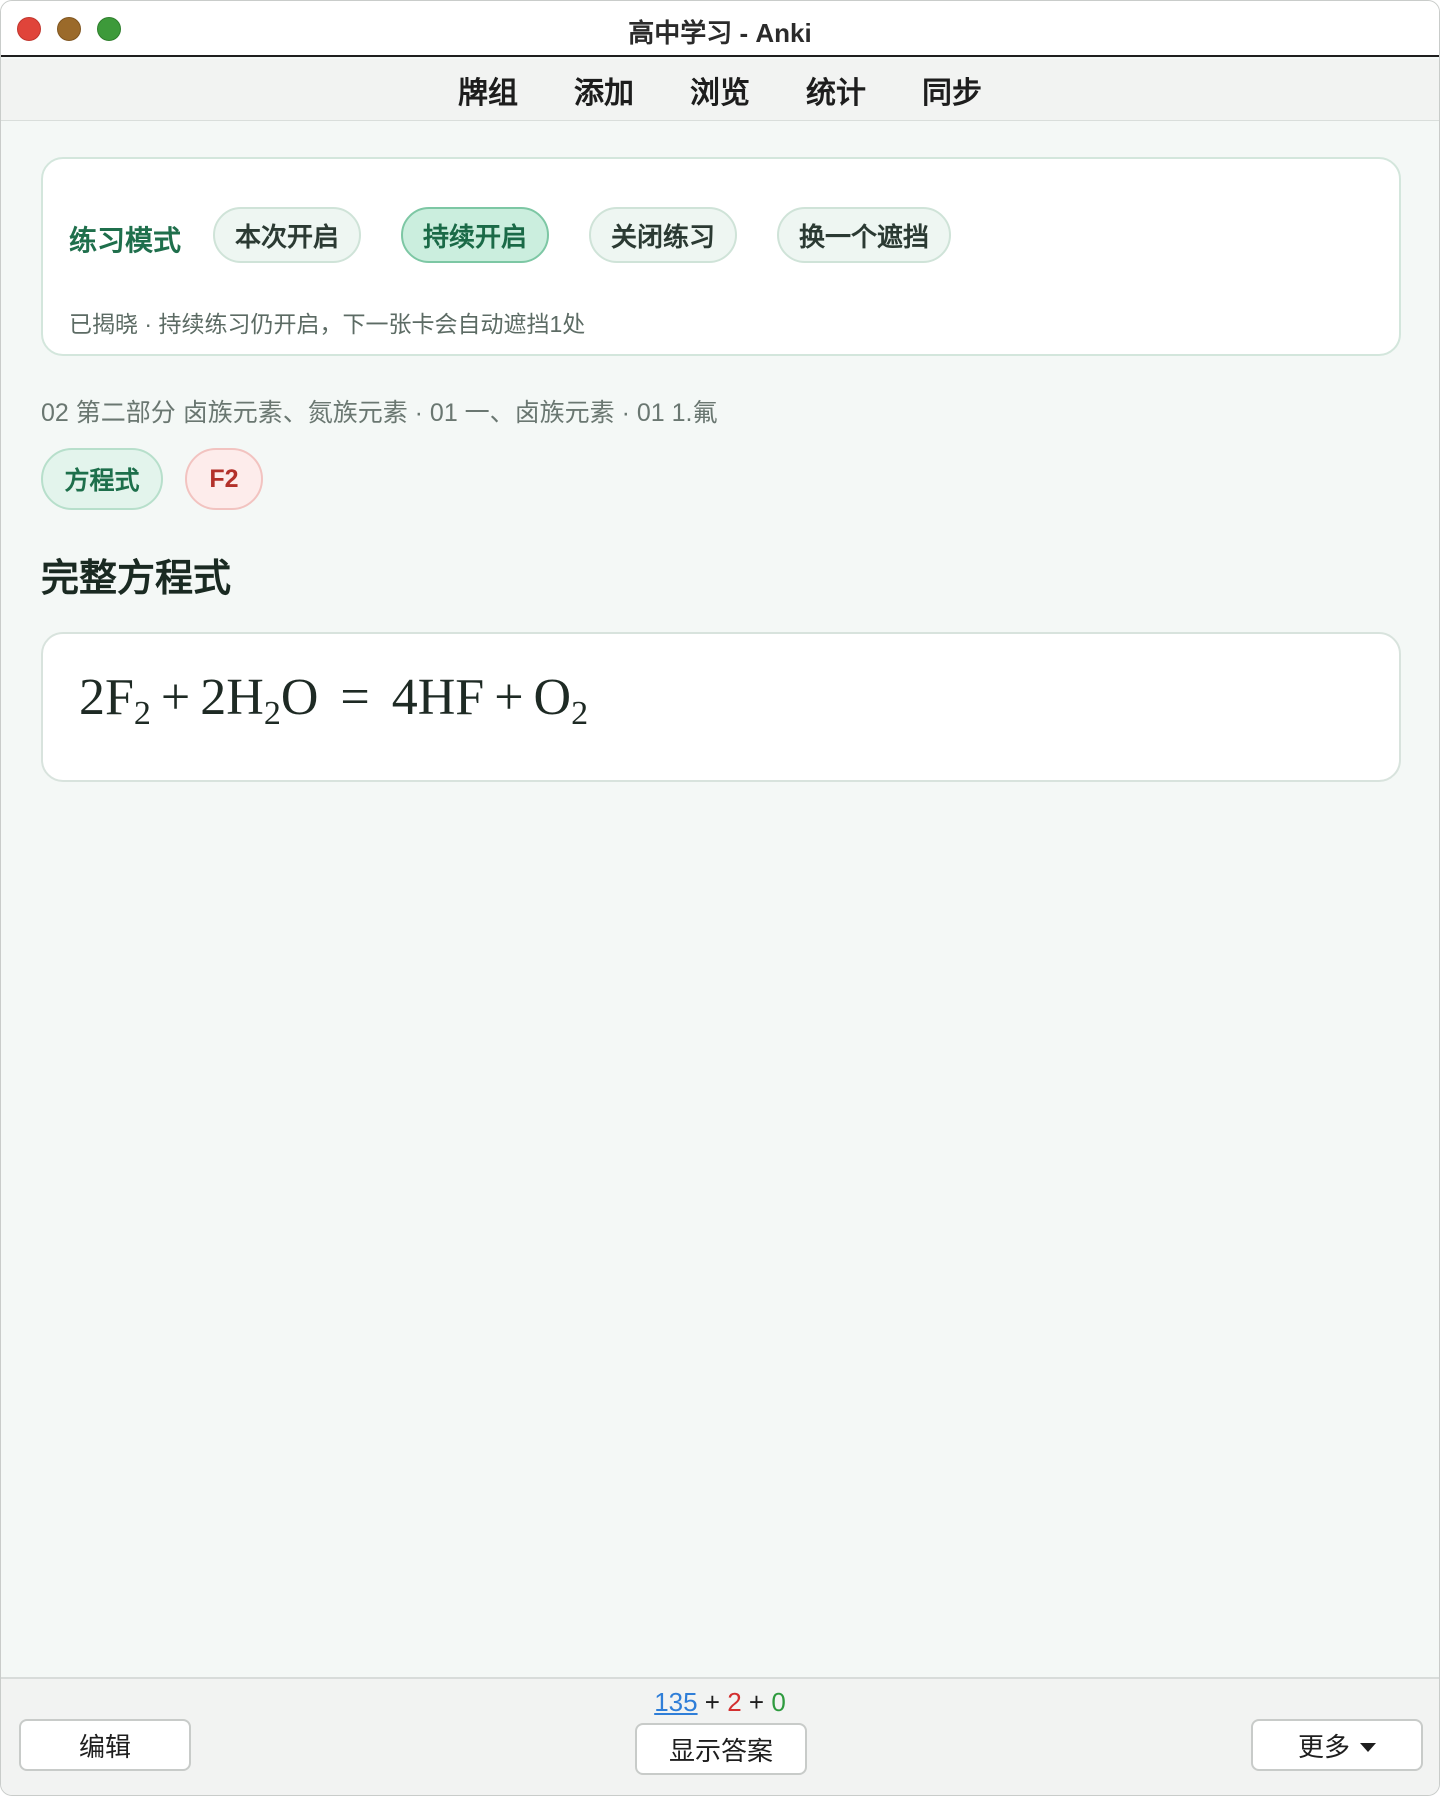 The image size is (1440, 1796). What do you see at coordinates (712, 1702) in the screenshot?
I see `count-sep-1: +` at bounding box center [712, 1702].